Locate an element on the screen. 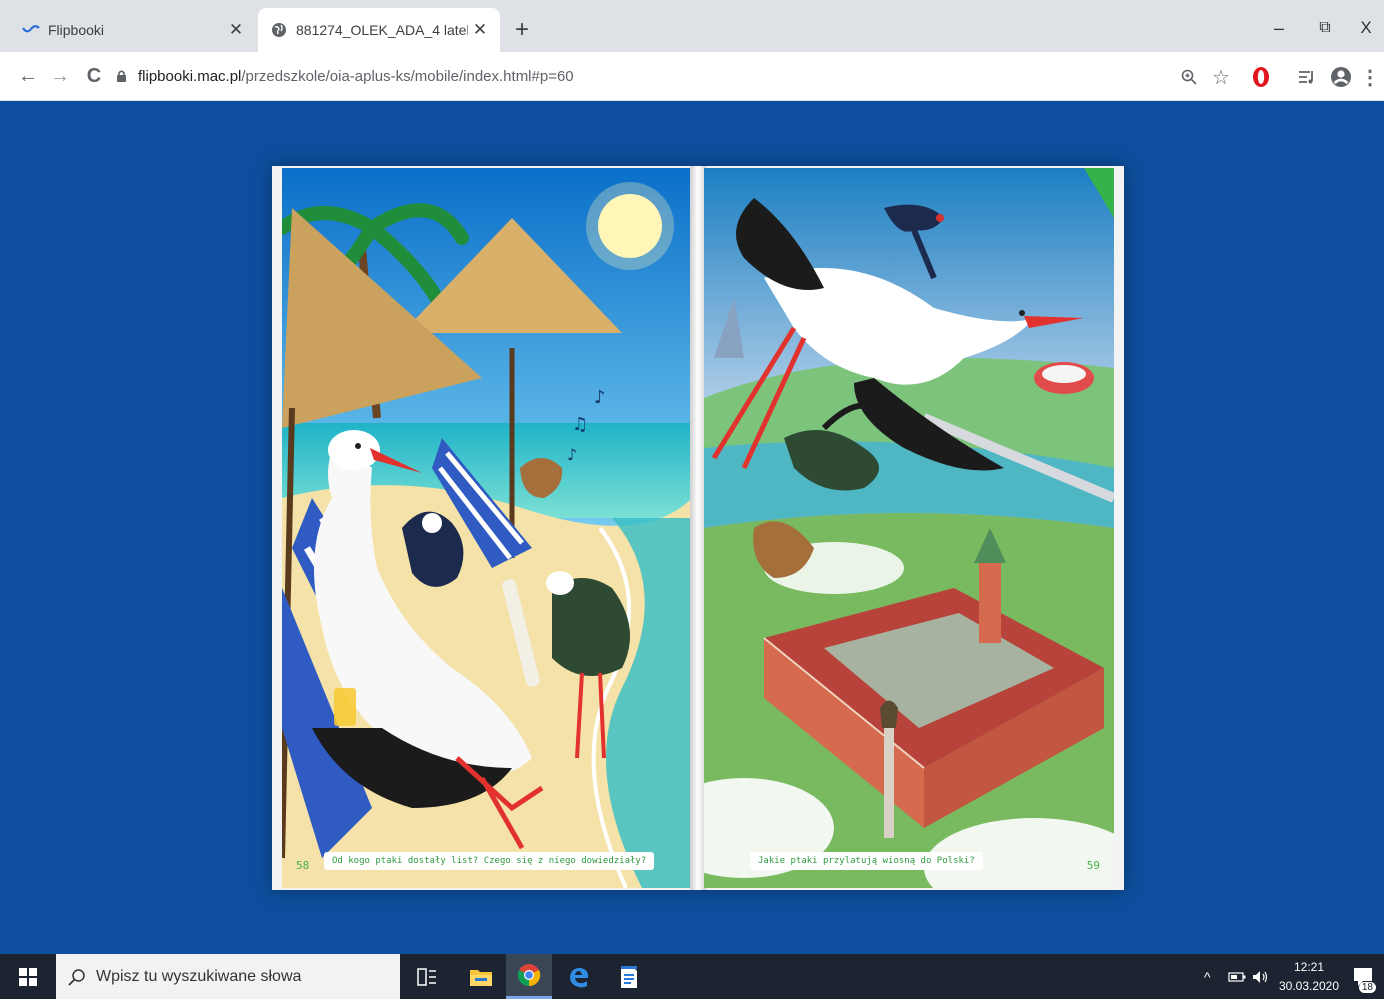  tab-title: 881274_OLEK_ADA_4 latek Nowe is located at coordinates (382, 30).